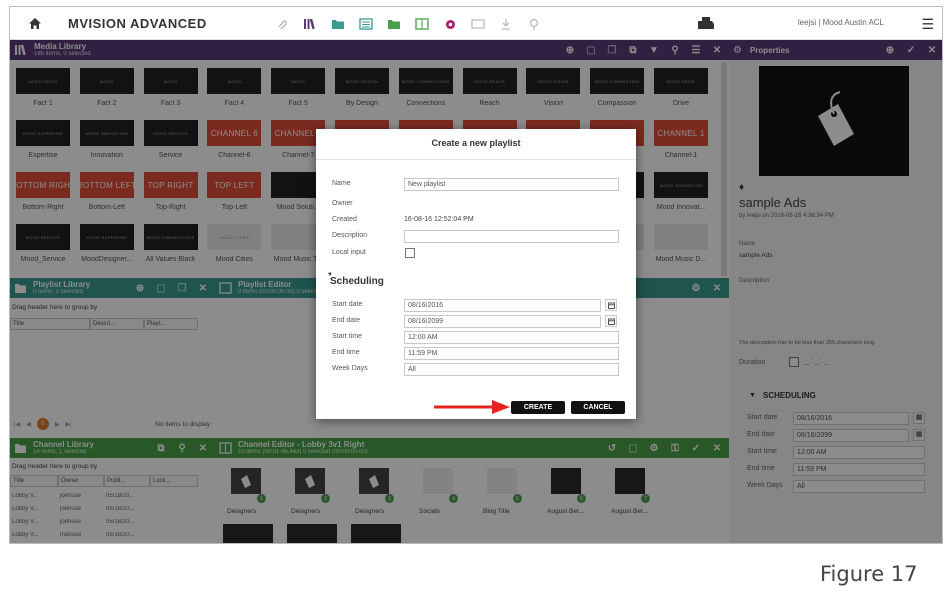 The image size is (946, 598). What do you see at coordinates (841, 22) in the screenshot?
I see `user-info: leejsi | Mood Austin ACL` at bounding box center [841, 22].